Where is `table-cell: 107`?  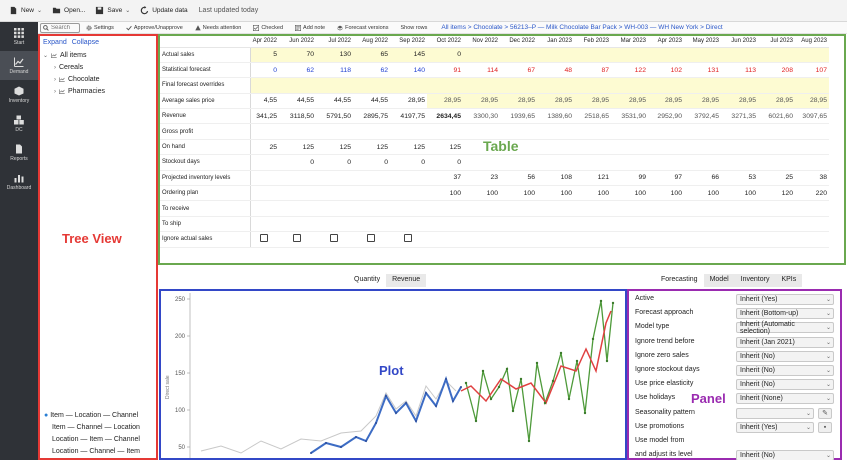
table-cell: 107 is located at coordinates (812, 70).